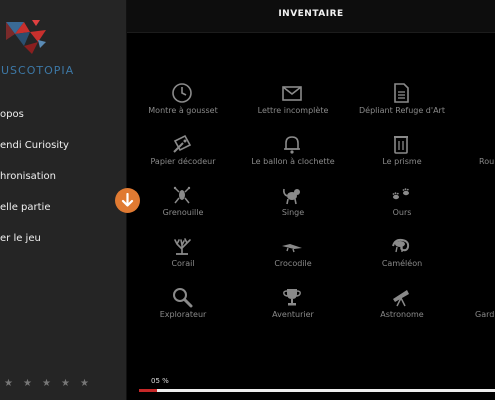 This screenshot has height=400, width=495. I want to click on magnifier-icon, so click(183, 298).